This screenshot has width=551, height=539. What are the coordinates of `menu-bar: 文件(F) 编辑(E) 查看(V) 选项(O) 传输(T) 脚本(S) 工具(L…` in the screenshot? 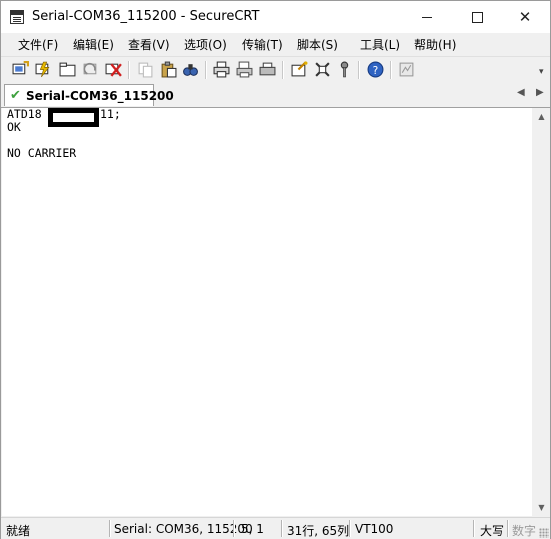 It's located at (275, 44).